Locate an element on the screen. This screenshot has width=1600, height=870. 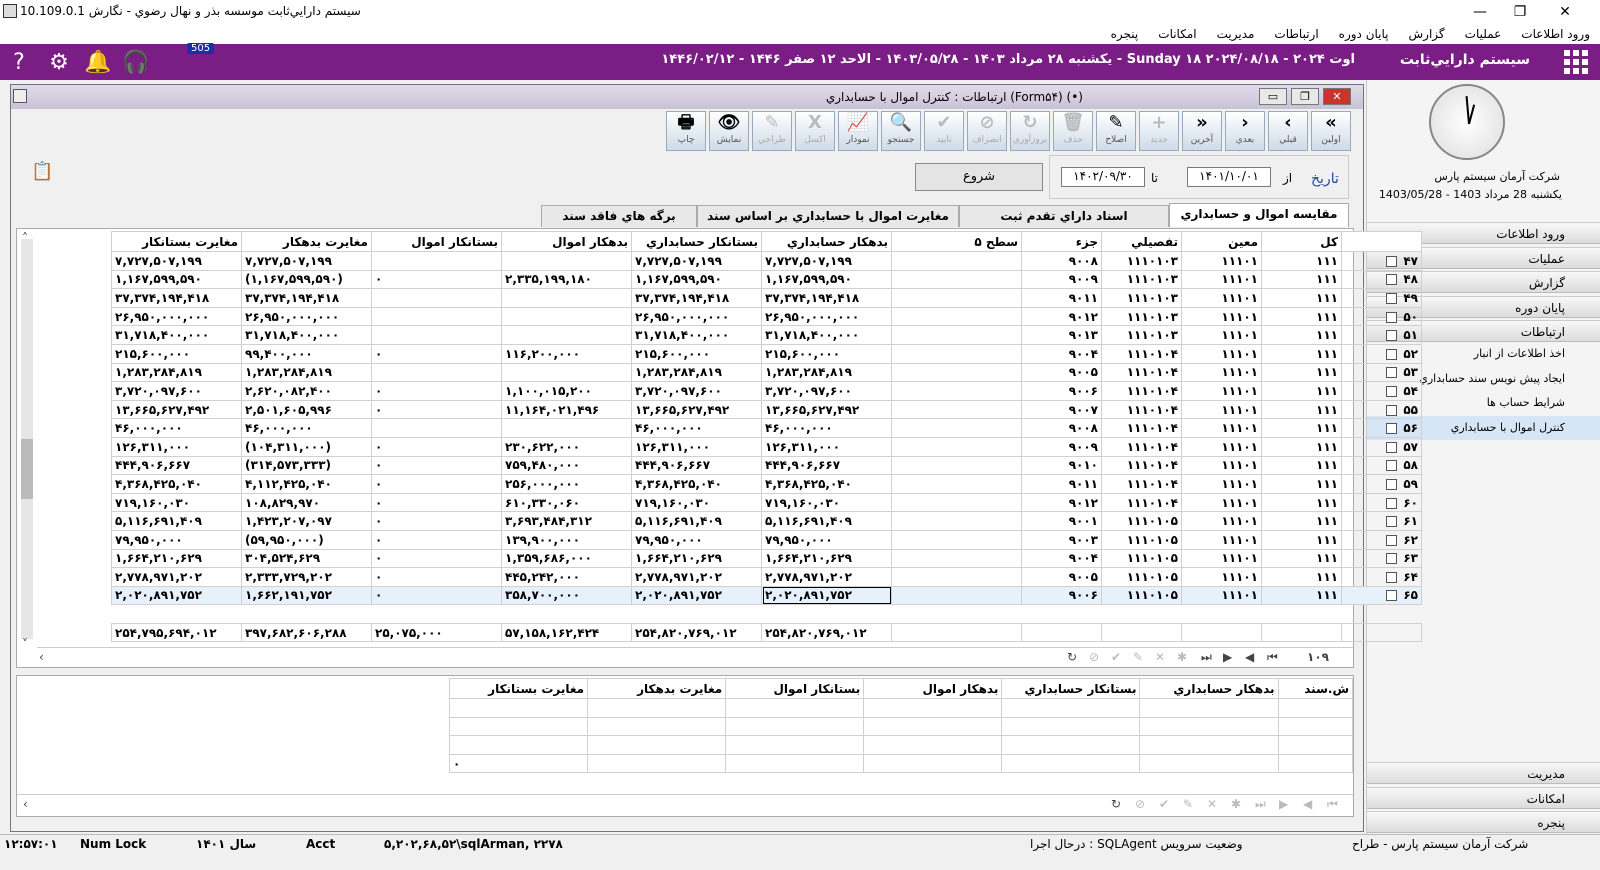
table-cell: ۴۴۴,۹۰۶,۶۶۷ is located at coordinates (826, 465).